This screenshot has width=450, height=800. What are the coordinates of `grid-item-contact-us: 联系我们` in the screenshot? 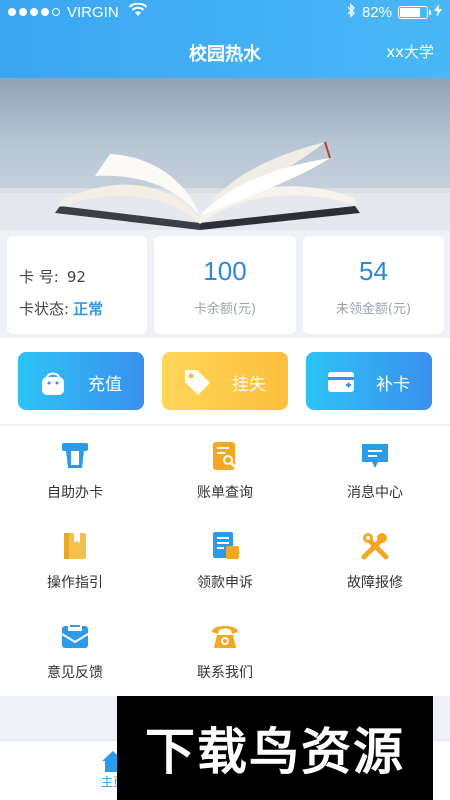 It's located at (225, 651).